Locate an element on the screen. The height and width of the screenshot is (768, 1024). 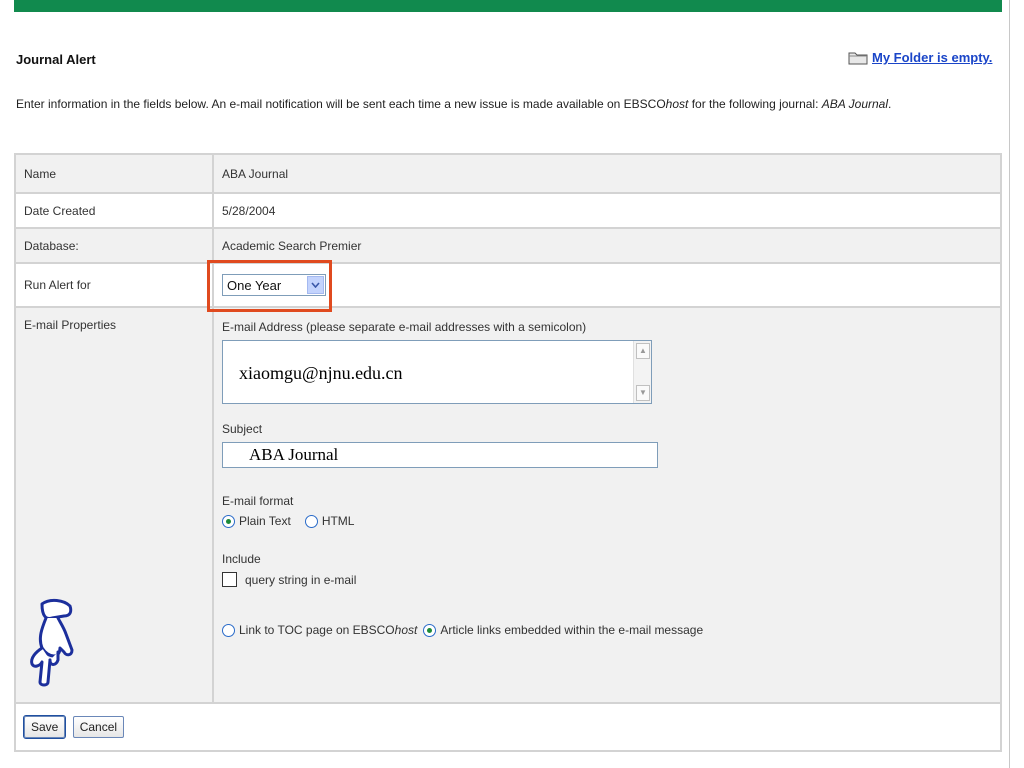
email-format-label: E-mail format is located at coordinates (258, 501).